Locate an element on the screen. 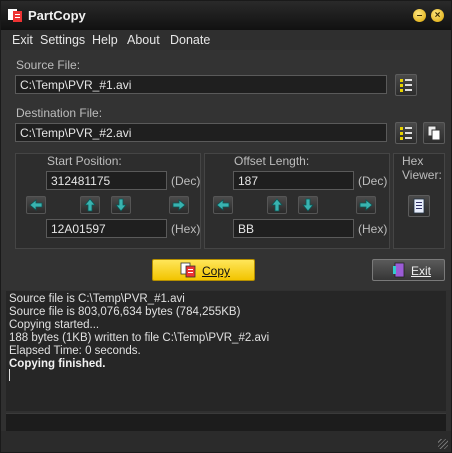 The width and height of the screenshot is (452, 453). start-position-label: Start Position: is located at coordinates (84, 161).